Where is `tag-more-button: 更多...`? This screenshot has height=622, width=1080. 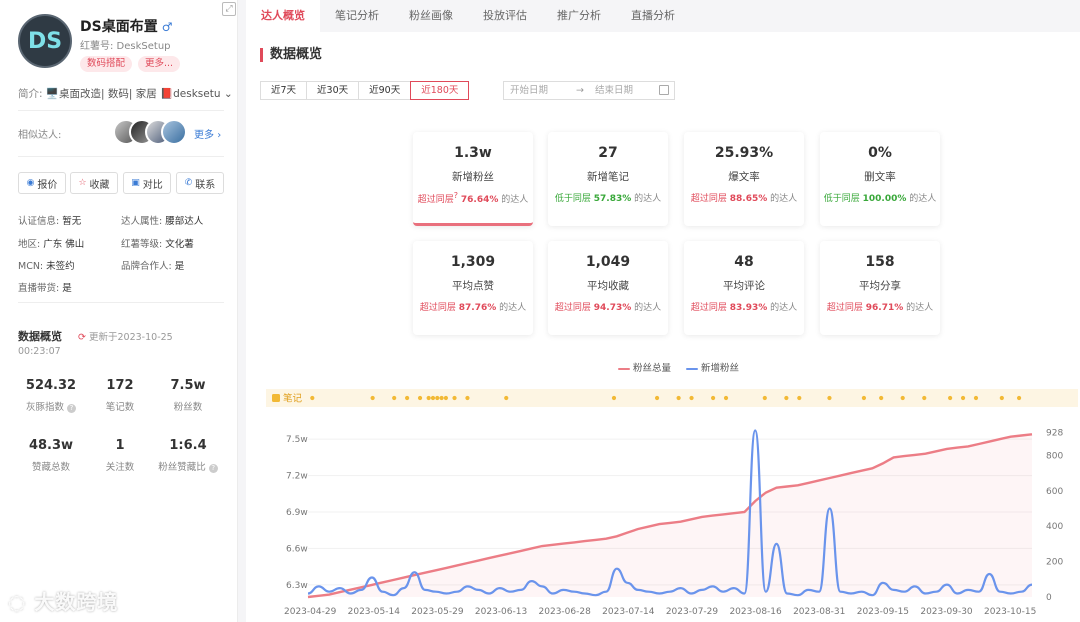
tag-more-button: 更多... is located at coordinates (159, 64).